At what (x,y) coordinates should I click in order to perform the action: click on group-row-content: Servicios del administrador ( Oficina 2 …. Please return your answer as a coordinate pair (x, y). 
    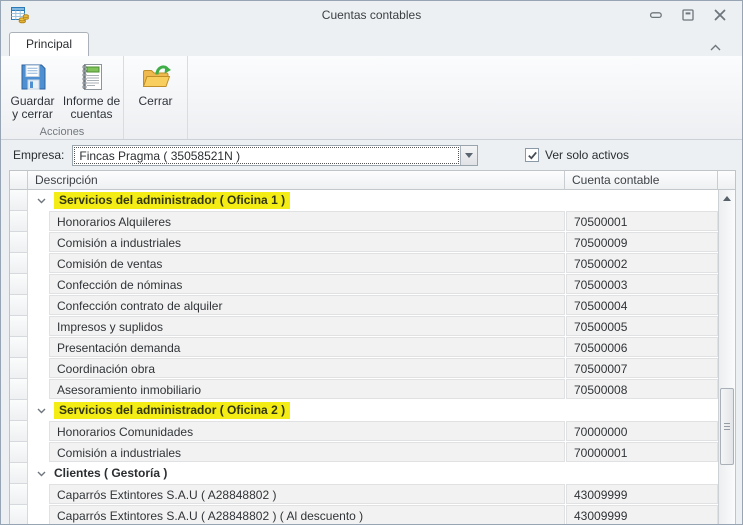
    Looking at the image, I should click on (373, 410).